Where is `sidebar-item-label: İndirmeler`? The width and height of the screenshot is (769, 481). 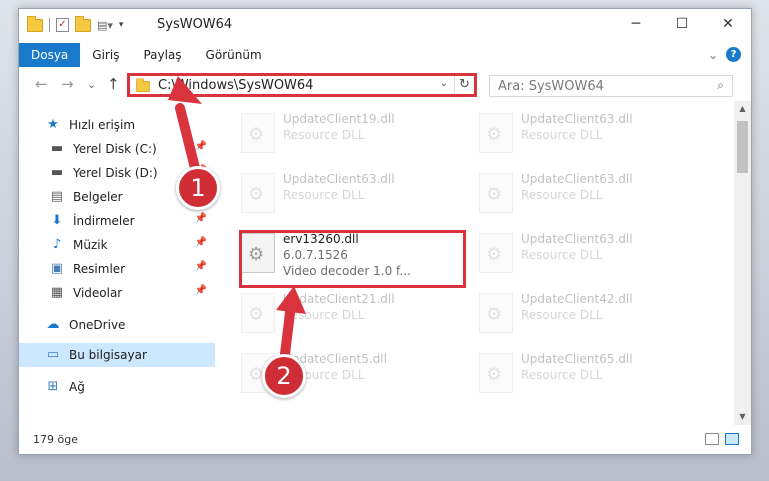
sidebar-item-label: İndirmeler is located at coordinates (104, 221).